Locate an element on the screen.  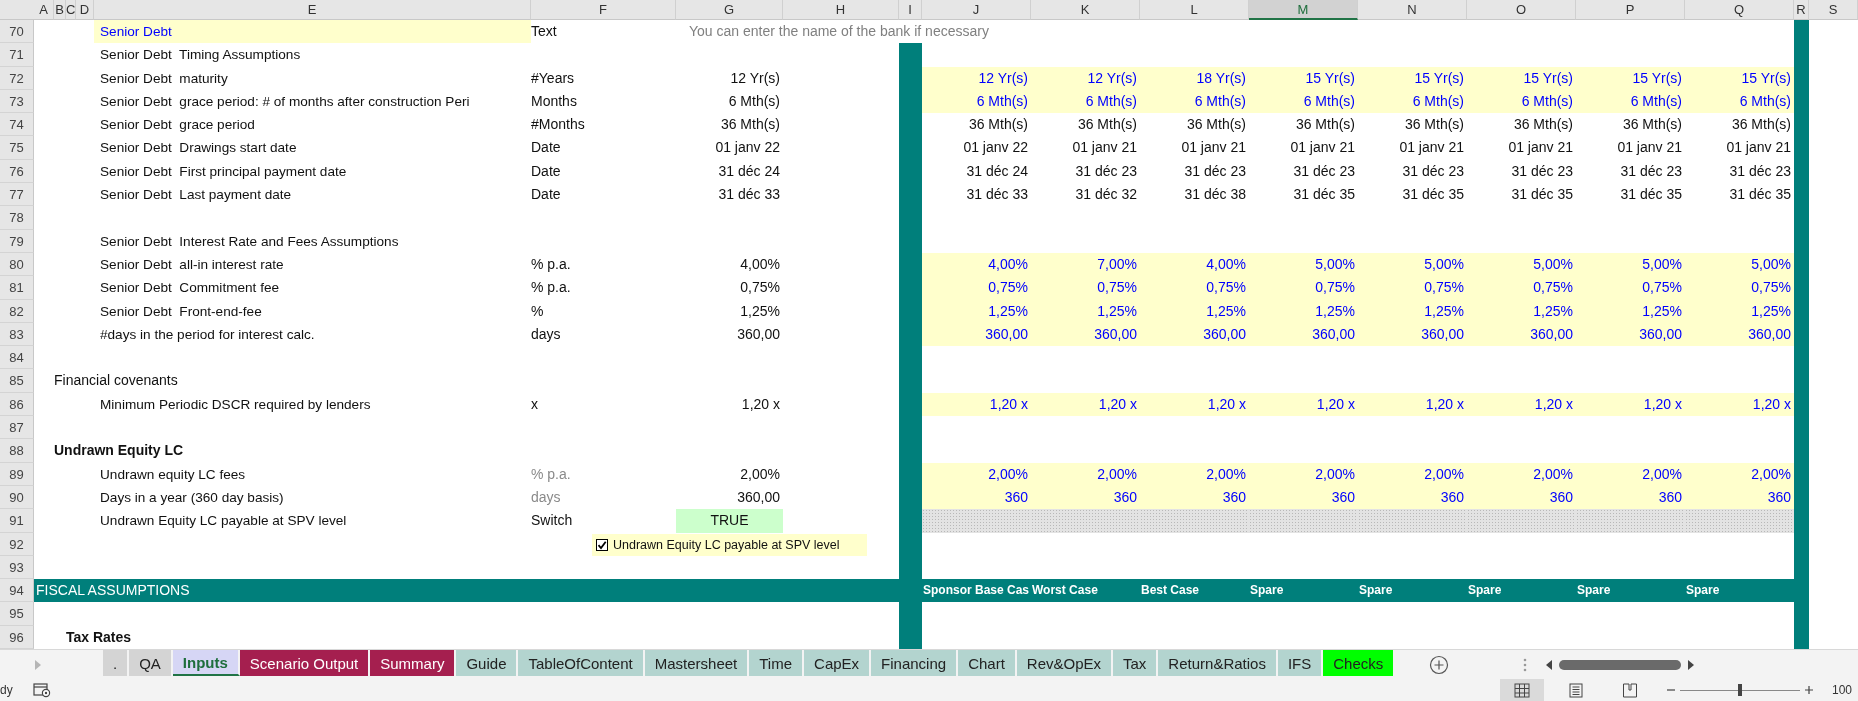
row-number: 90 is located at coordinates (17, 497).